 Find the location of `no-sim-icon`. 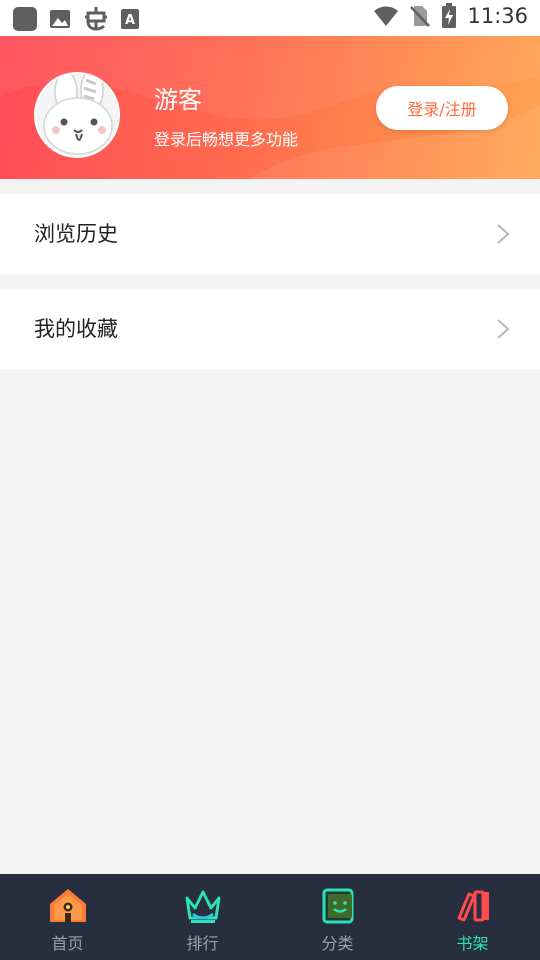

no-sim-icon is located at coordinates (420, 16).